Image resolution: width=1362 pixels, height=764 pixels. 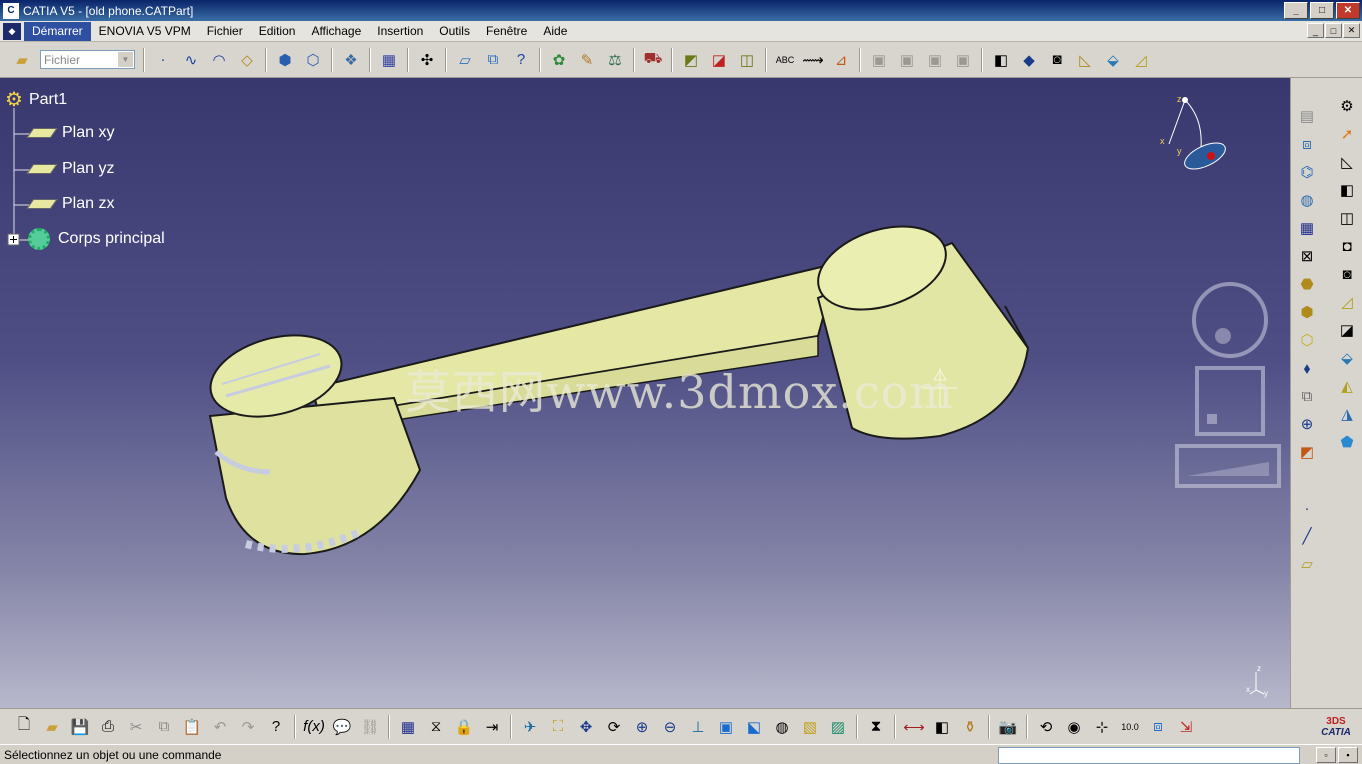 What do you see at coordinates (1347, 302) in the screenshot?
I see `shaft-icon: ◿` at bounding box center [1347, 302].